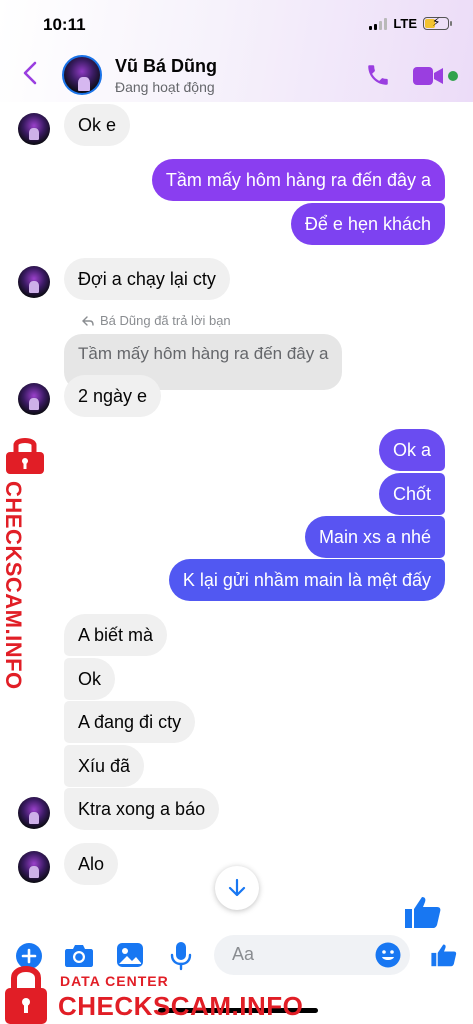 The width and height of the screenshot is (473, 1024). Describe the element at coordinates (91, 864) in the screenshot. I see `message-incoming: Alo` at that location.